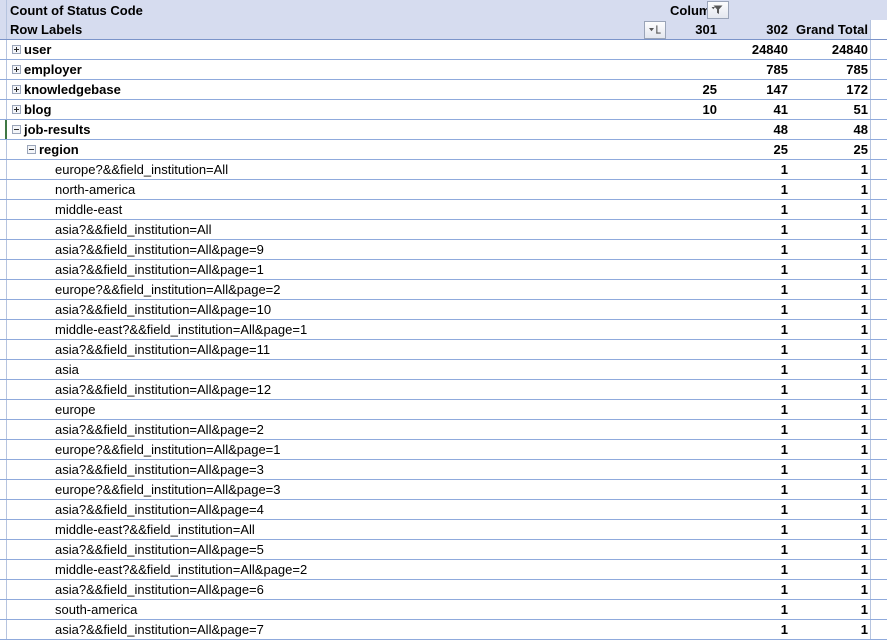 Image resolution: width=887 pixels, height=642 pixels. Describe the element at coordinates (443, 470) in the screenshot. I see `table-row: asia?&&field_institution=All&page=3 1 1` at that location.